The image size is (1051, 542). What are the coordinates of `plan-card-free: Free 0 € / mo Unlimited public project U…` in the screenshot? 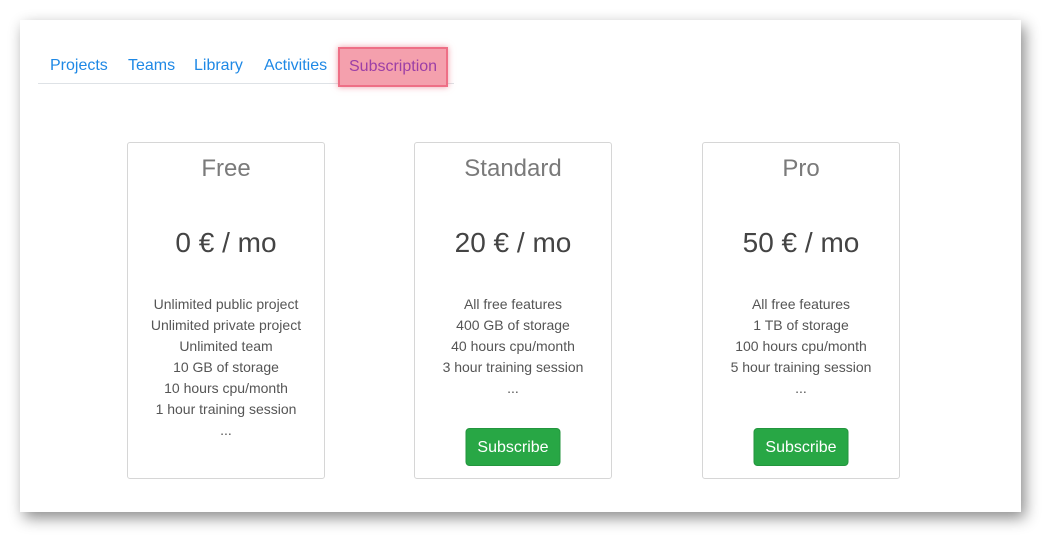 It's located at (226, 310).